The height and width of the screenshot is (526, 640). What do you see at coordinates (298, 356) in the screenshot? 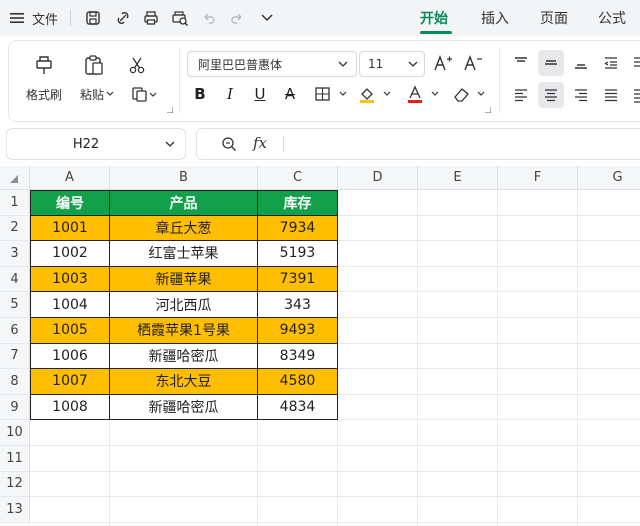
I see `table-cell-stock: 8349` at bounding box center [298, 356].